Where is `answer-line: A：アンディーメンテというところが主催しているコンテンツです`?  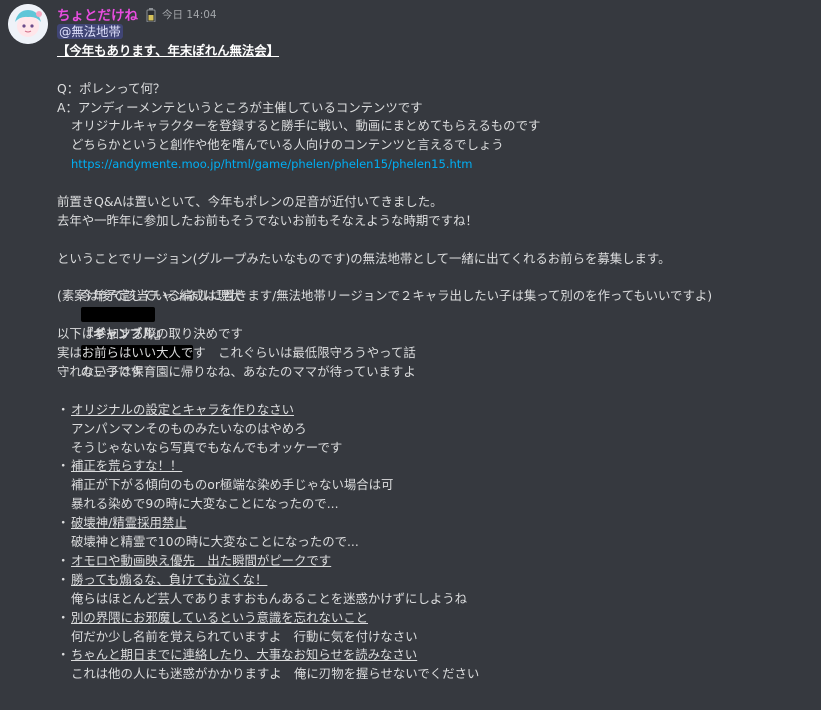 answer-line: A：アンディーメンテというところが主催しているコンテンツです is located at coordinates (240, 107).